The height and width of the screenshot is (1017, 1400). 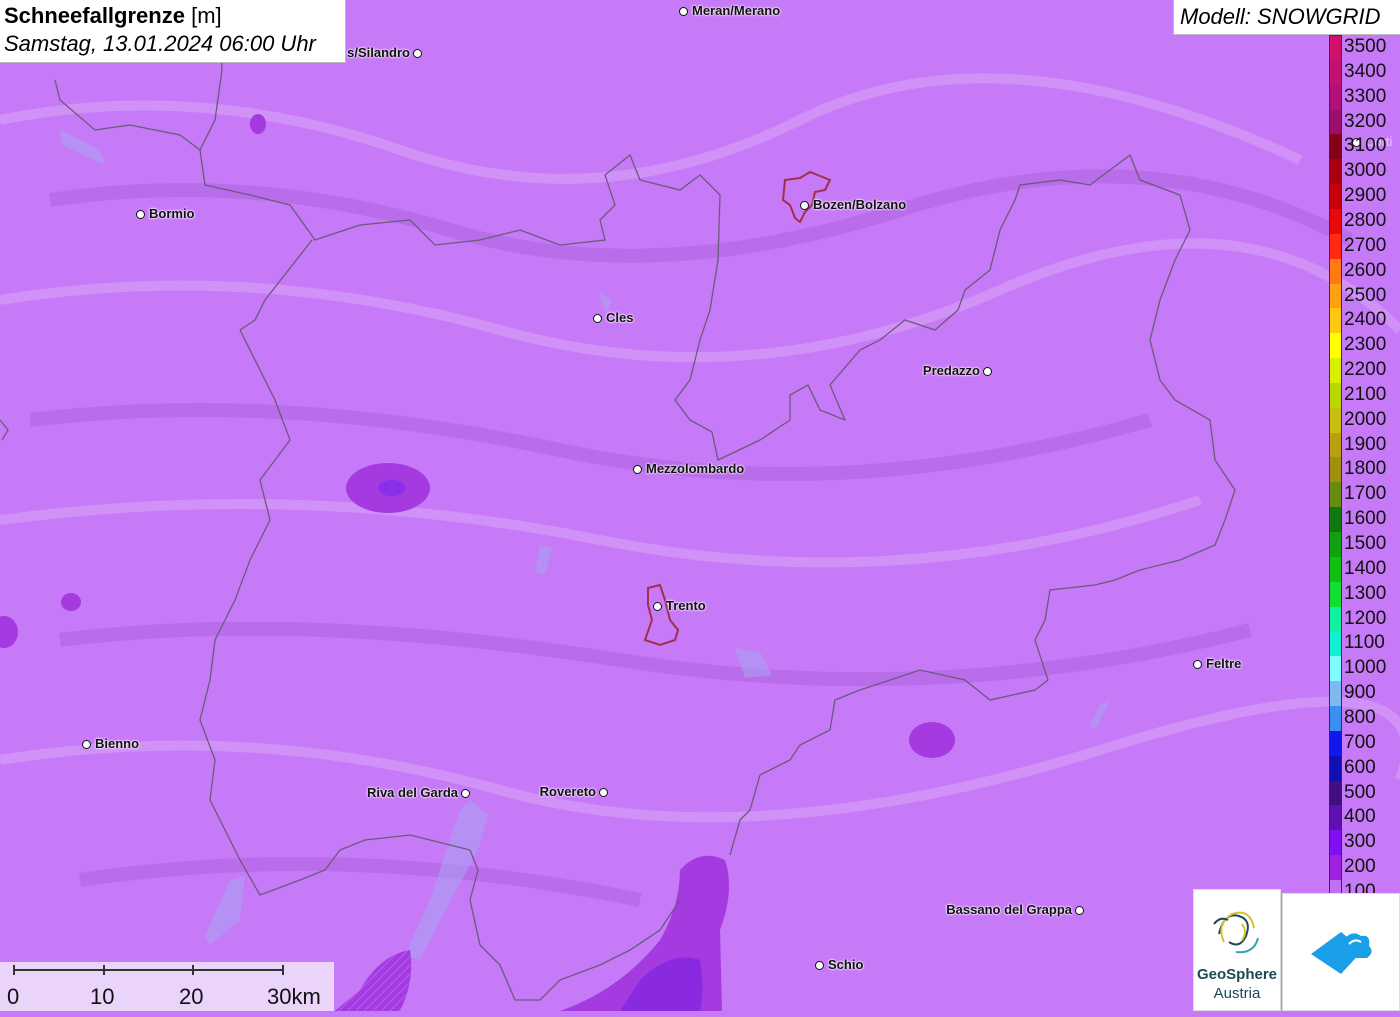 What do you see at coordinates (1365, 96) in the screenshot?
I see `legend-label: 3300` at bounding box center [1365, 96].